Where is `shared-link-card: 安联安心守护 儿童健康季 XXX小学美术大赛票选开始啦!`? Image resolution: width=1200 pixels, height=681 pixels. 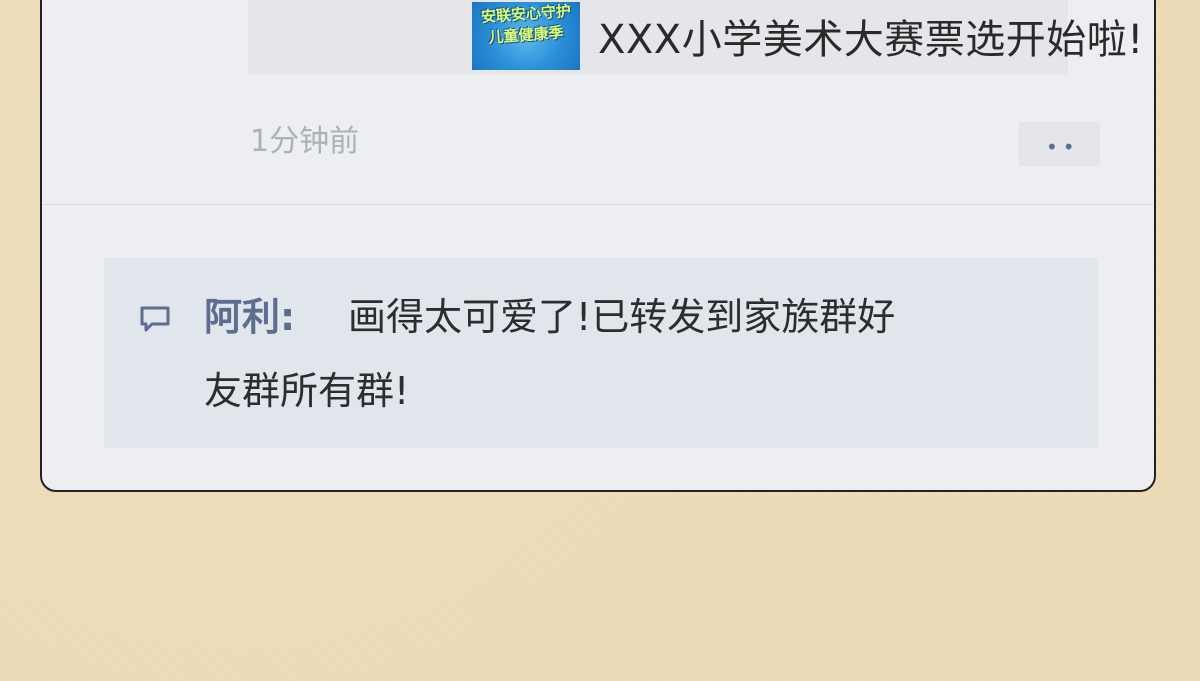 shared-link-card: 安联安心守护 儿童健康季 XXX小学美术大赛票选开始啦! is located at coordinates (695, 37).